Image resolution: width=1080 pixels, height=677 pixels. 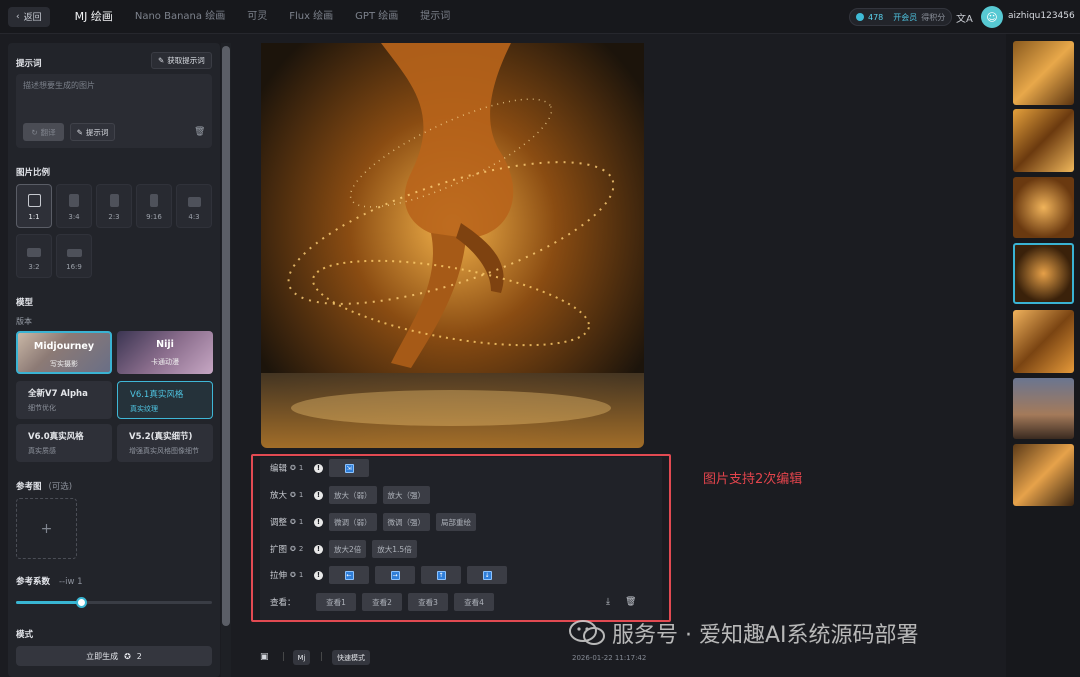 What do you see at coordinates (56, 437) in the screenshot?
I see `version-card-title: V6.0真实风格` at bounding box center [56, 437].